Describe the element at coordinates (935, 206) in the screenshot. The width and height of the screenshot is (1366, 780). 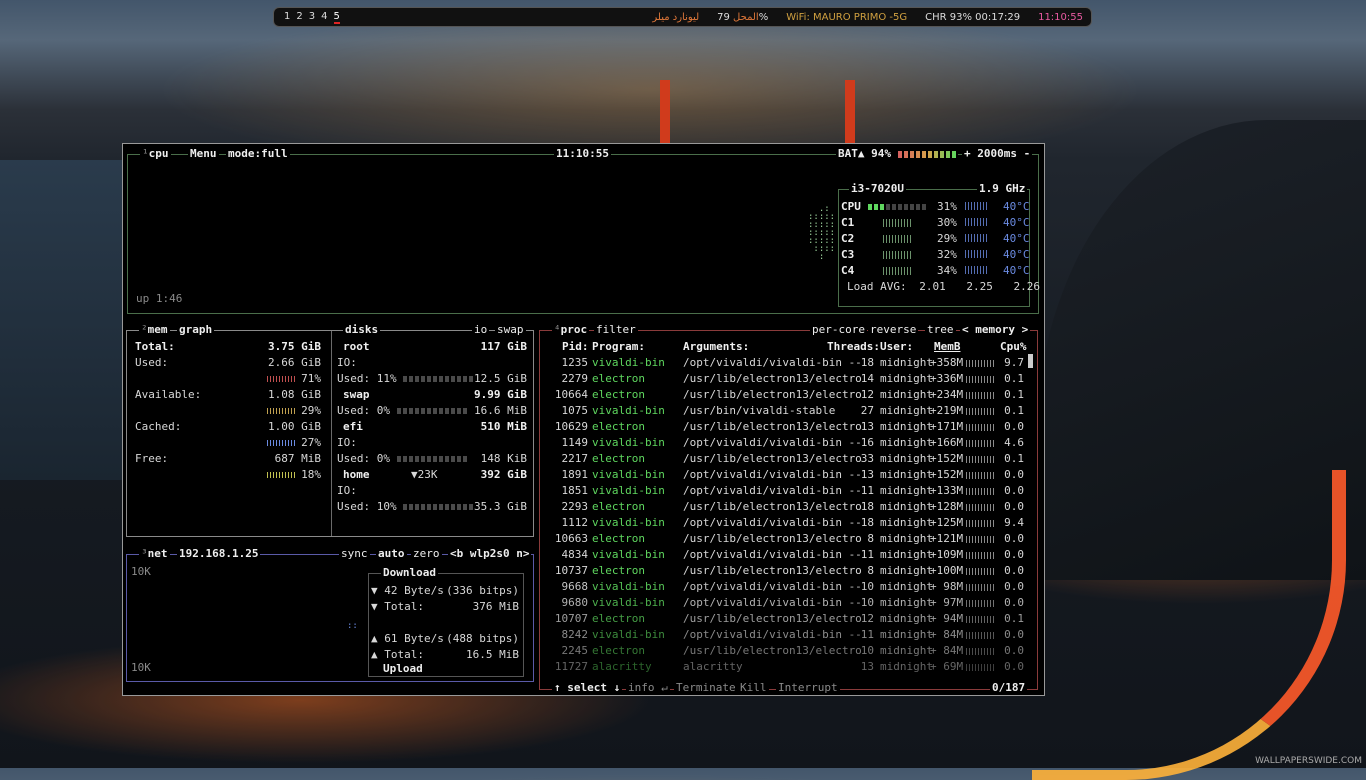
I see `cpu-total-row: CPU 31% 40°C` at that location.